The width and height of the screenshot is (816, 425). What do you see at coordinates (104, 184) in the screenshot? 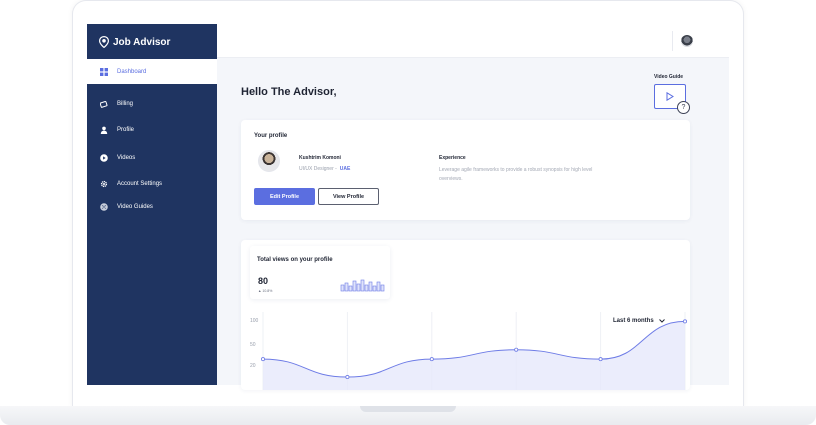
I see `gear-icon` at bounding box center [104, 184].